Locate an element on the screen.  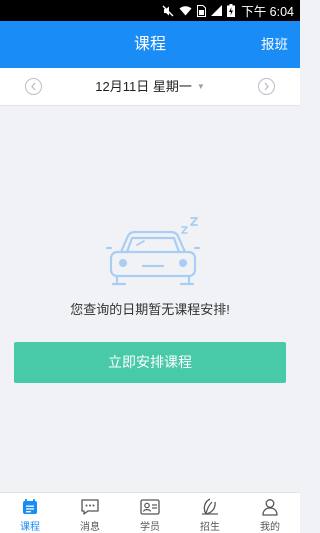
tab-label: 课程 is located at coordinates (30, 527).